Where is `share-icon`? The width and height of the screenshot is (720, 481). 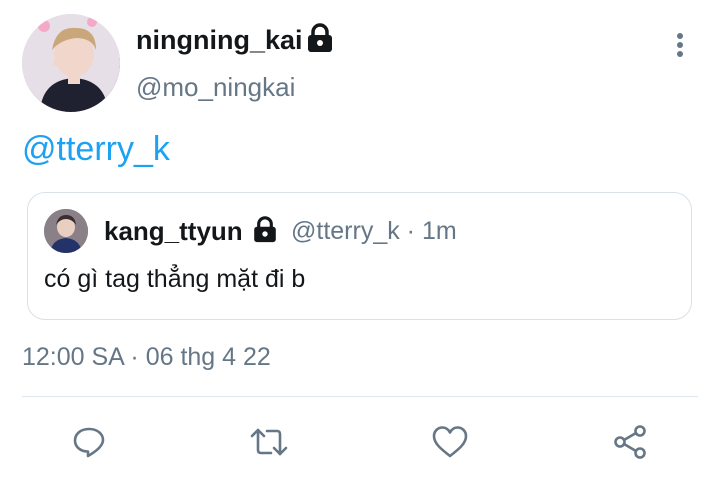
share-icon is located at coordinates (631, 442).